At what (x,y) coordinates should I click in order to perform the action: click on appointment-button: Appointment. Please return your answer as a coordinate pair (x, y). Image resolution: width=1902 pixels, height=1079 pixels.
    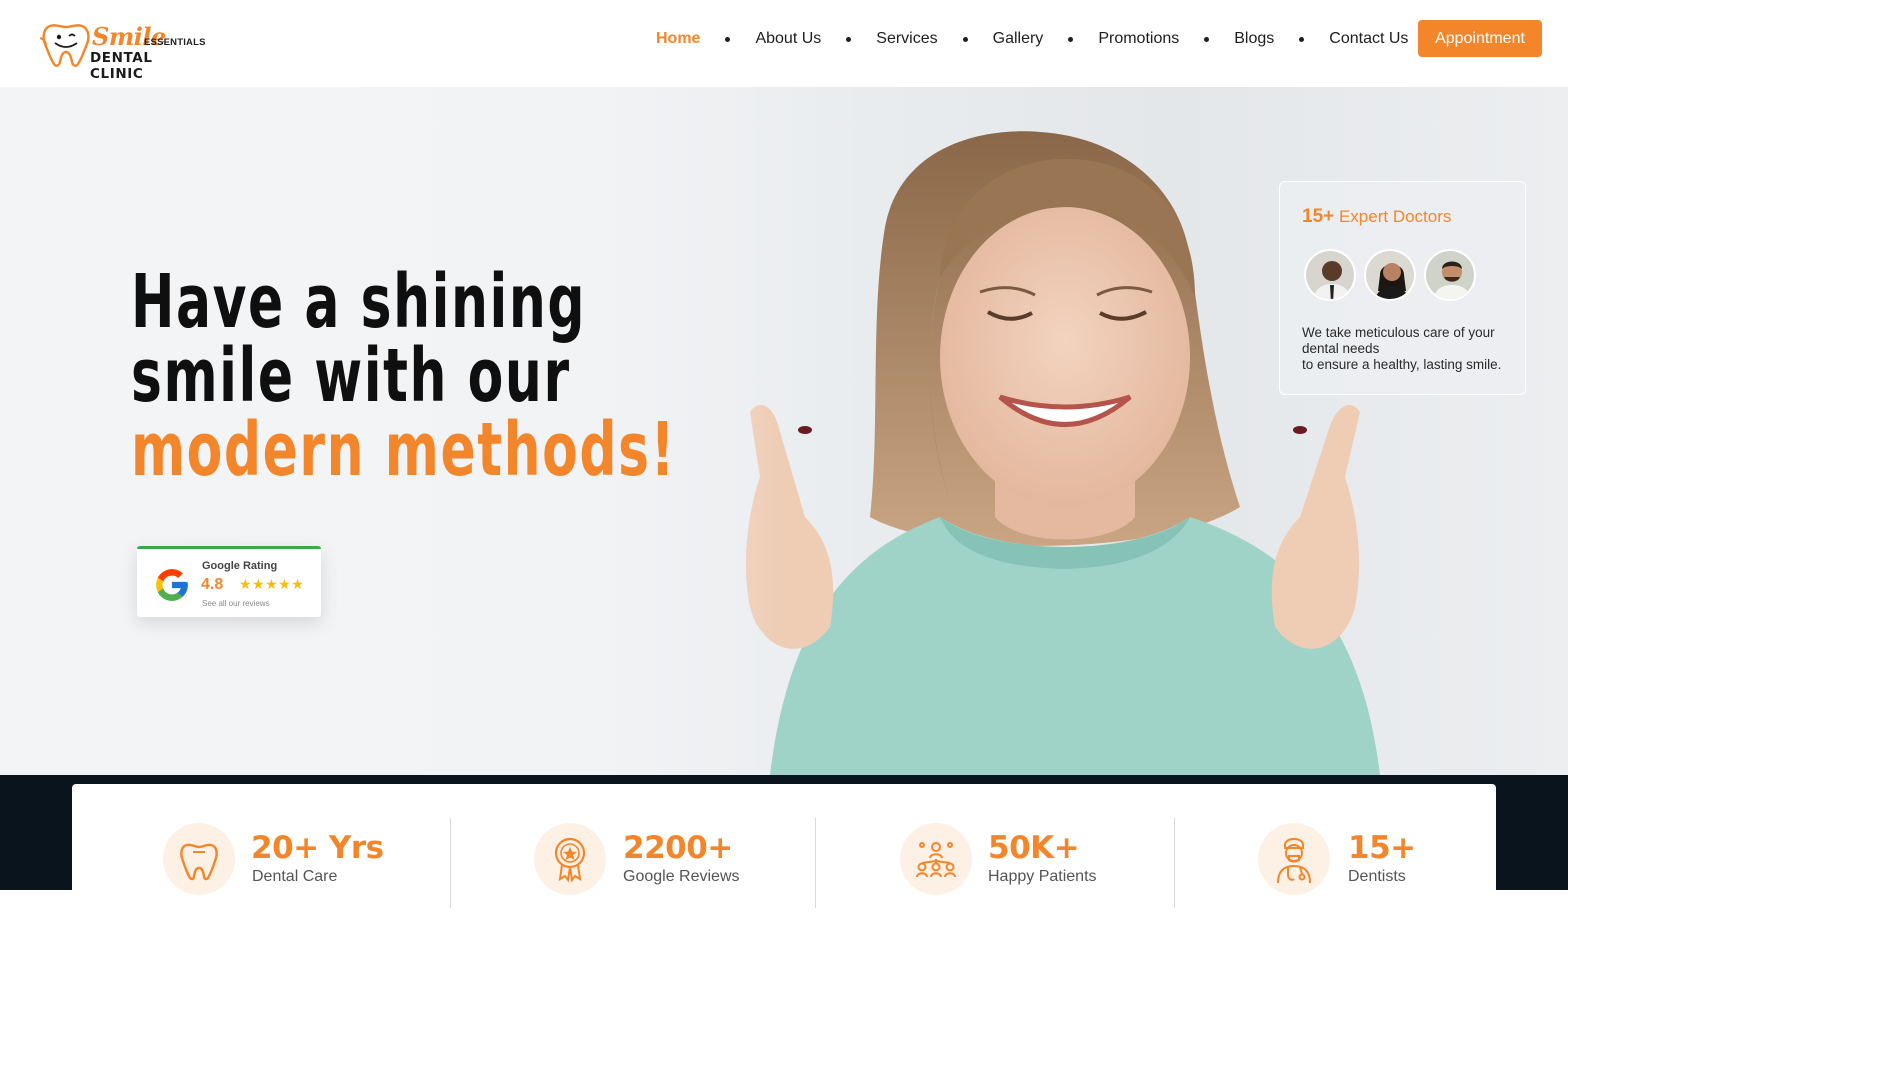
    Looking at the image, I should click on (1480, 38).